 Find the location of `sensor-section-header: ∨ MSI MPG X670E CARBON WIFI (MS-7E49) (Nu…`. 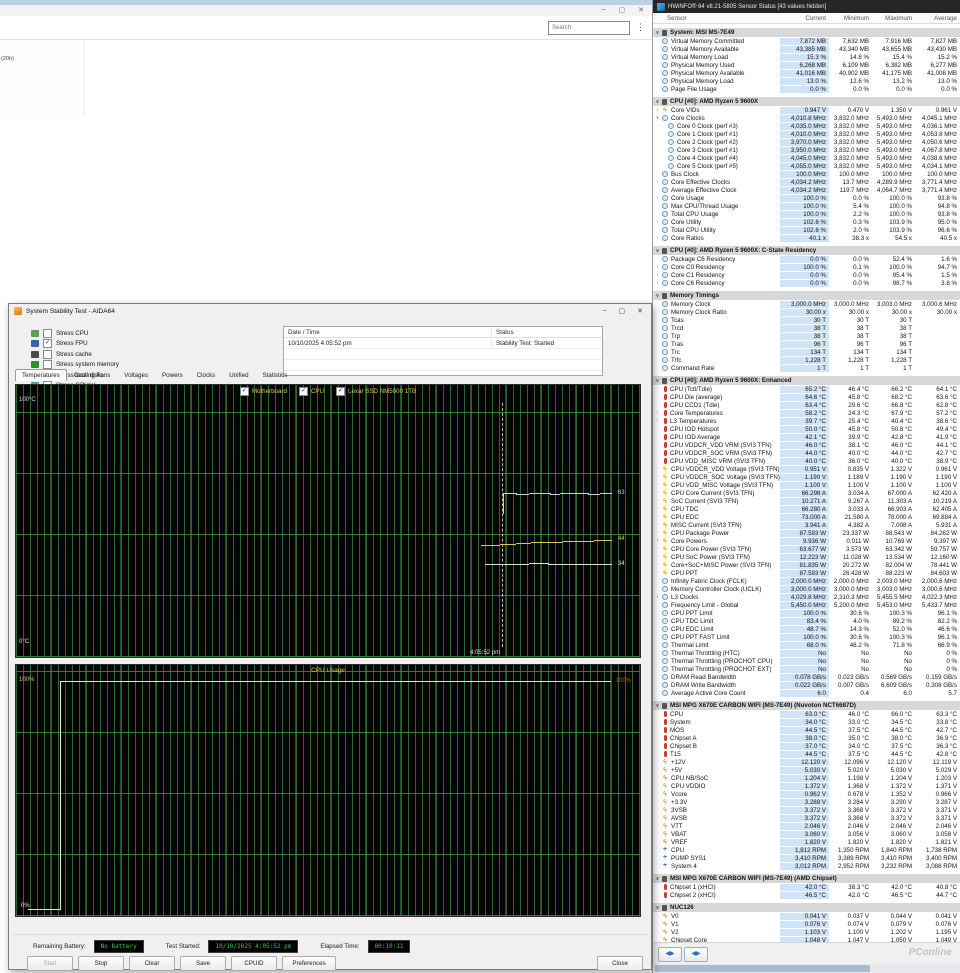

sensor-section-header: ∨ MSI MPG X670E CARBON WIFI (MS-7E49) (Nu… is located at coordinates (806, 705).